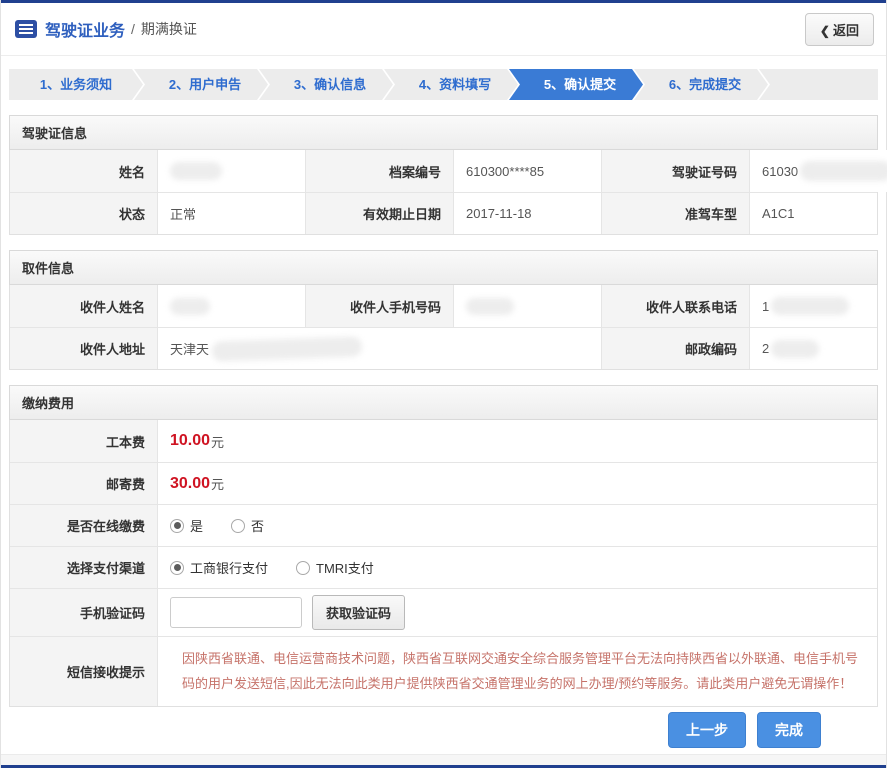 Image resolution: width=887 pixels, height=768 pixels. Describe the element at coordinates (84, 348) in the screenshot. I see `recipient-address-label: 收件人地址` at that location.